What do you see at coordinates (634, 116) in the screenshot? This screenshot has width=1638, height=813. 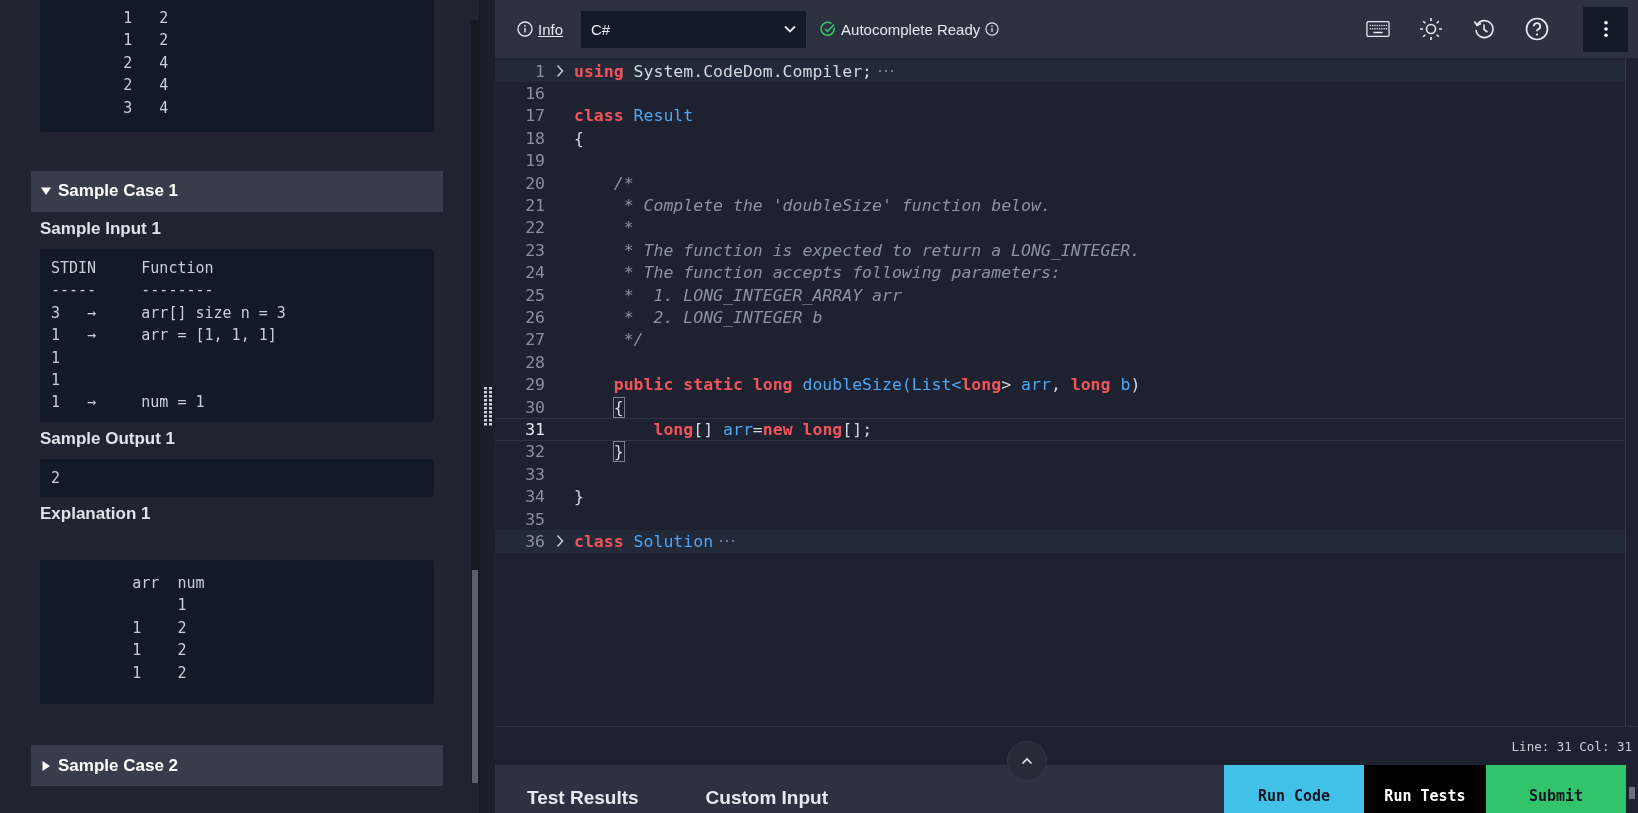 I see `code-line: class Result` at bounding box center [634, 116].